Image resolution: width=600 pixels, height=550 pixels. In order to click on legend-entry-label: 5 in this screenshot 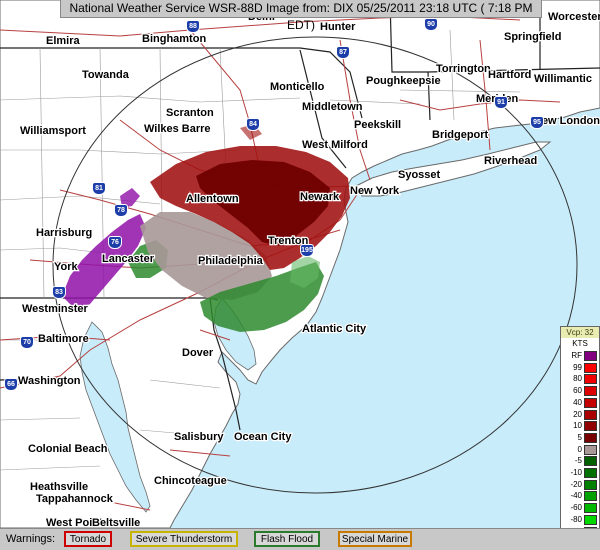, I will do `click(579, 437)`.